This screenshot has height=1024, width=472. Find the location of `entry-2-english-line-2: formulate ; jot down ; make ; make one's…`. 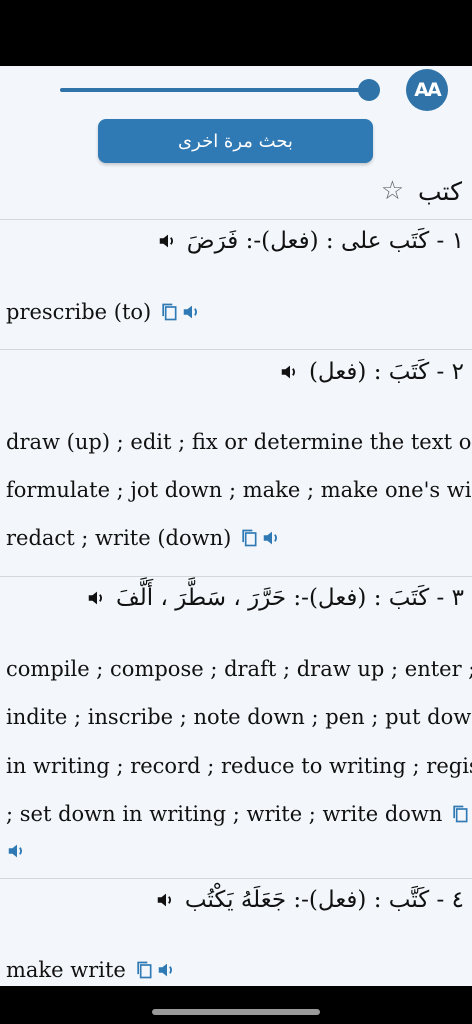

entry-2-english-line-2: formulate ; jot down ; make ; make one's… is located at coordinates (239, 490).